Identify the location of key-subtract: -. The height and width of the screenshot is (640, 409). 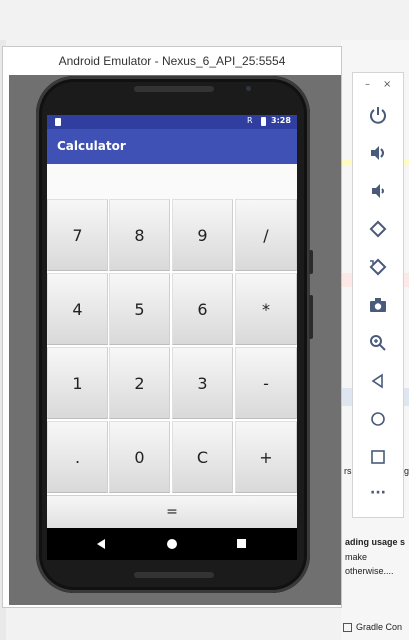
(266, 383).